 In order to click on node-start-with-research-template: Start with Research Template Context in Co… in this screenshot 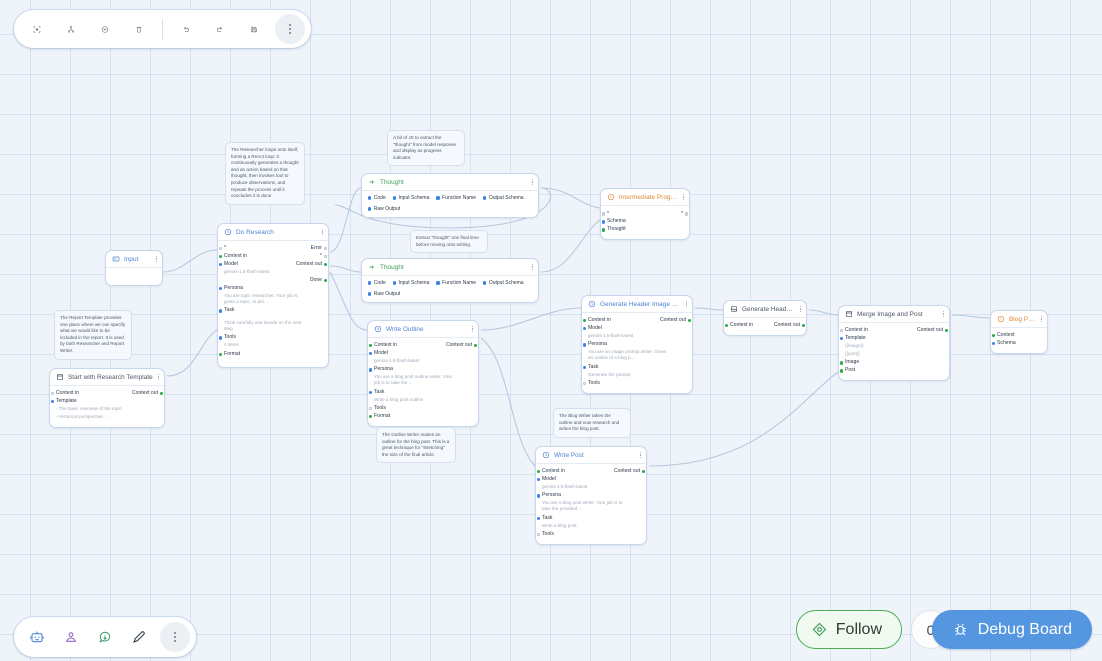, I will do `click(107, 398)`.